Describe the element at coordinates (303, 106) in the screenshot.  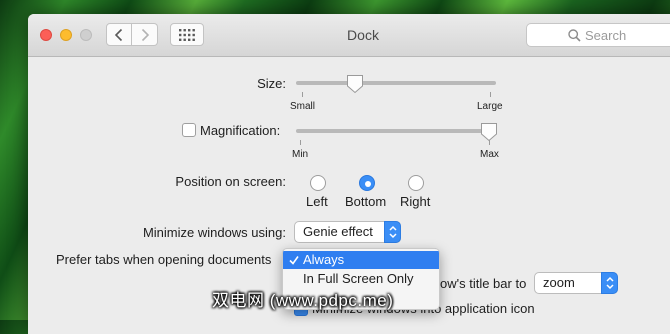
I see `size-min-label: Small` at that location.